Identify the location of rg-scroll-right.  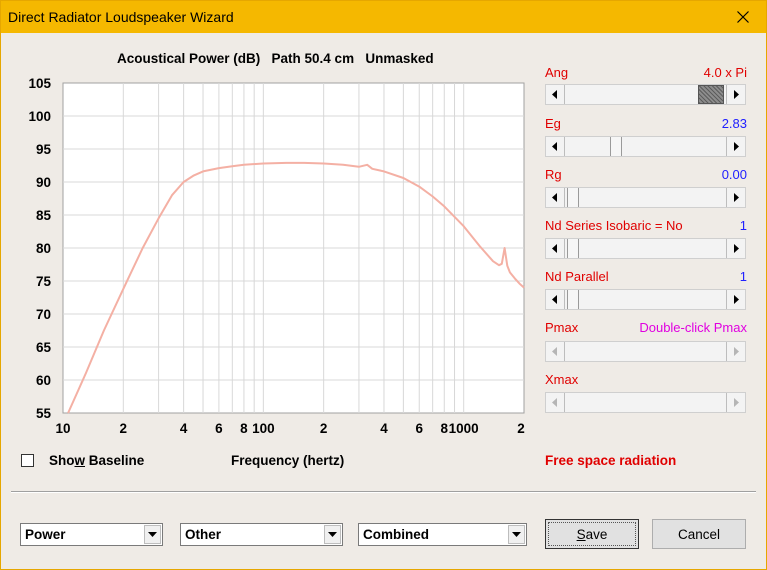
(735, 197).